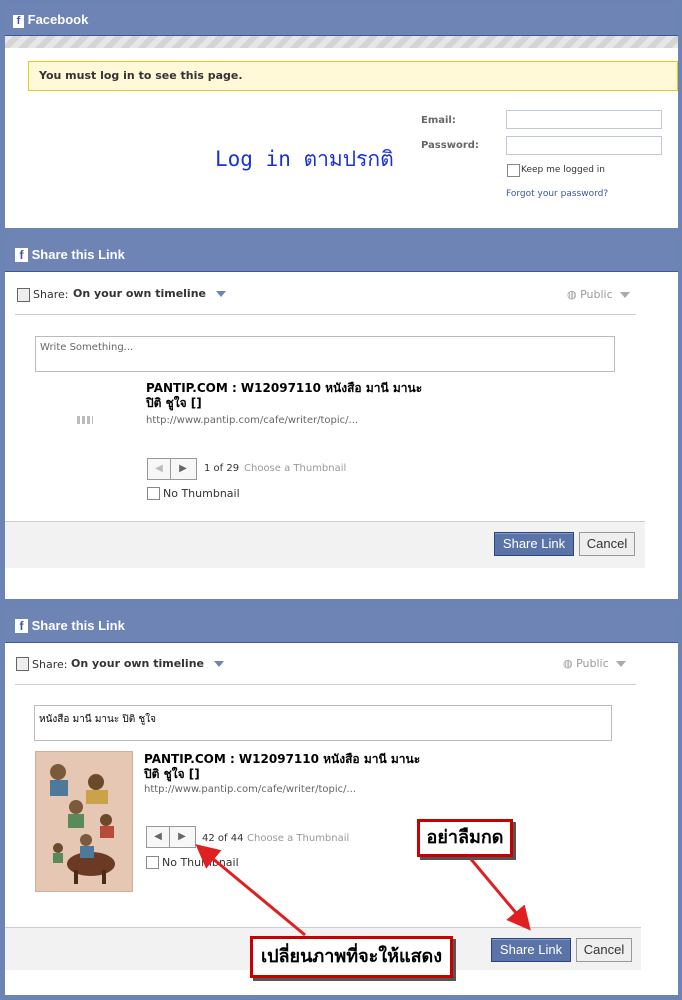 Image resolution: width=682 pixels, height=1000 pixels. I want to click on change-image-callout: เปลี่ยนภาพที่จะให้แสดง, so click(351, 957).